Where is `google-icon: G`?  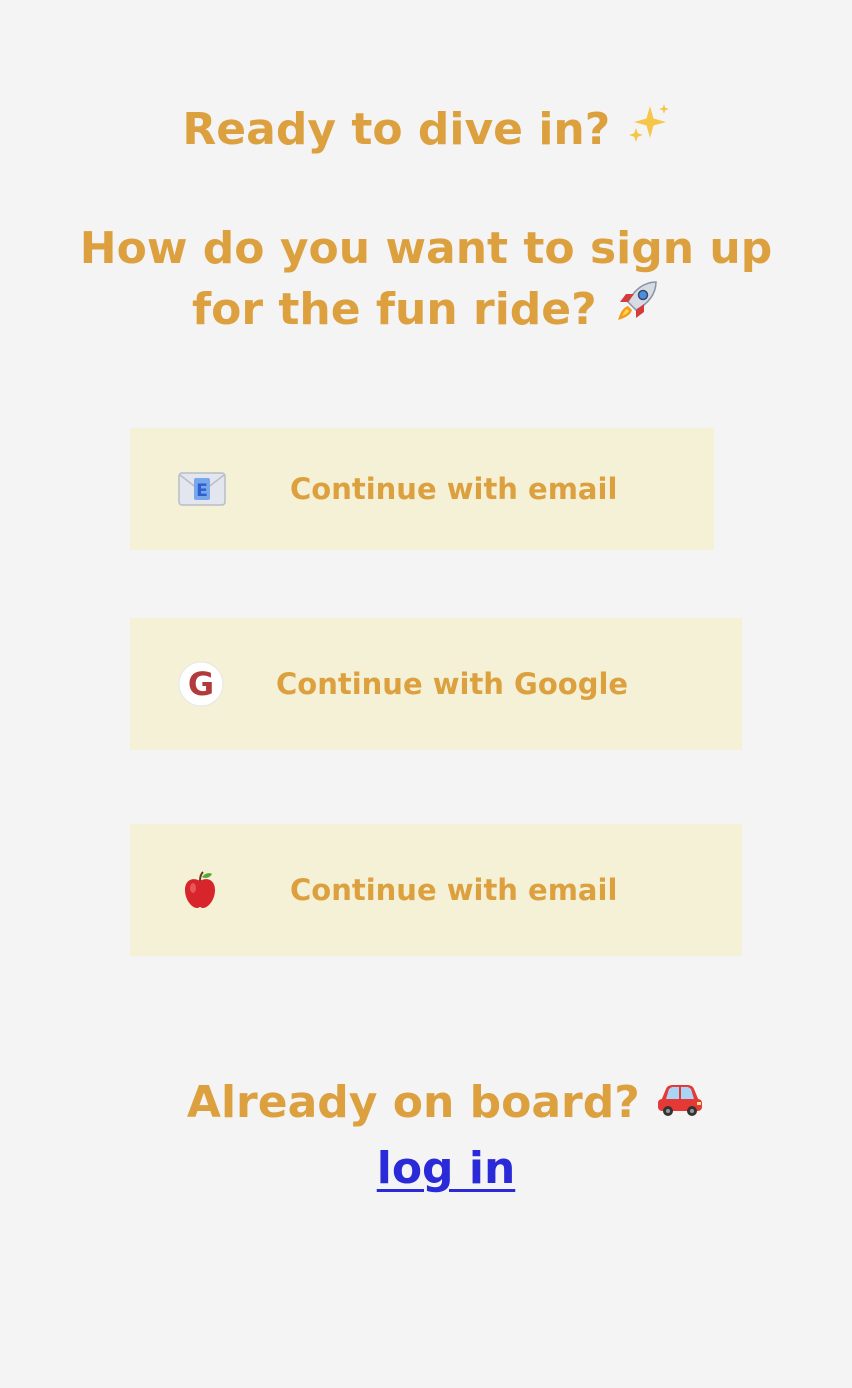 google-icon: G is located at coordinates (201, 684).